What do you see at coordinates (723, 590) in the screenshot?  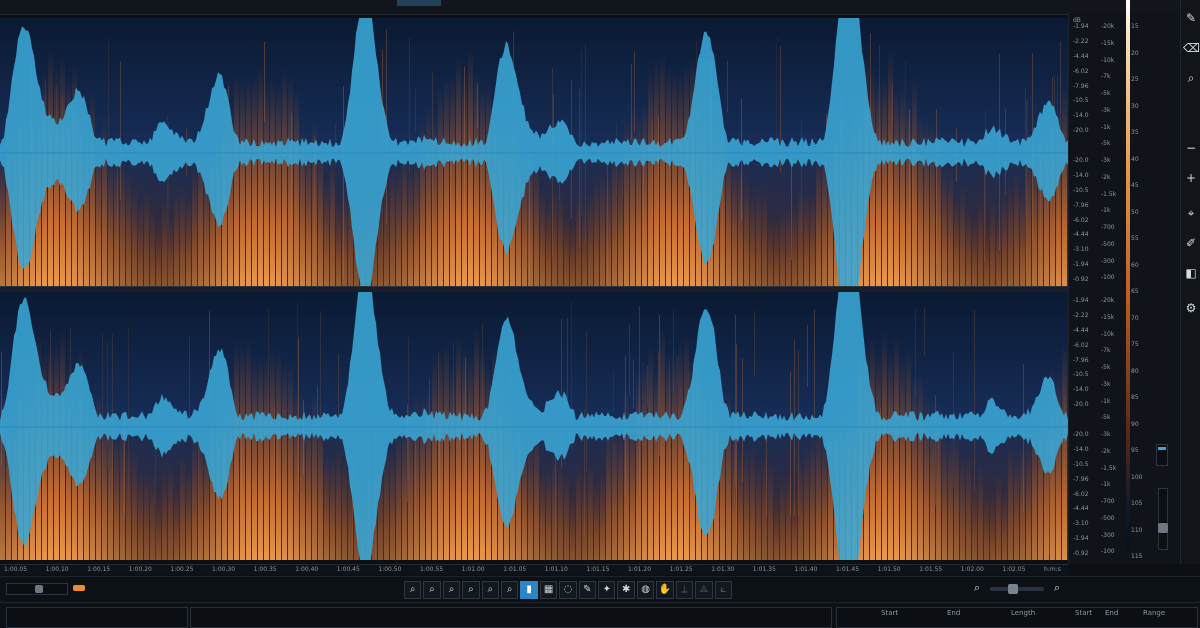 I see `disabled-3-icon: ⟀` at bounding box center [723, 590].